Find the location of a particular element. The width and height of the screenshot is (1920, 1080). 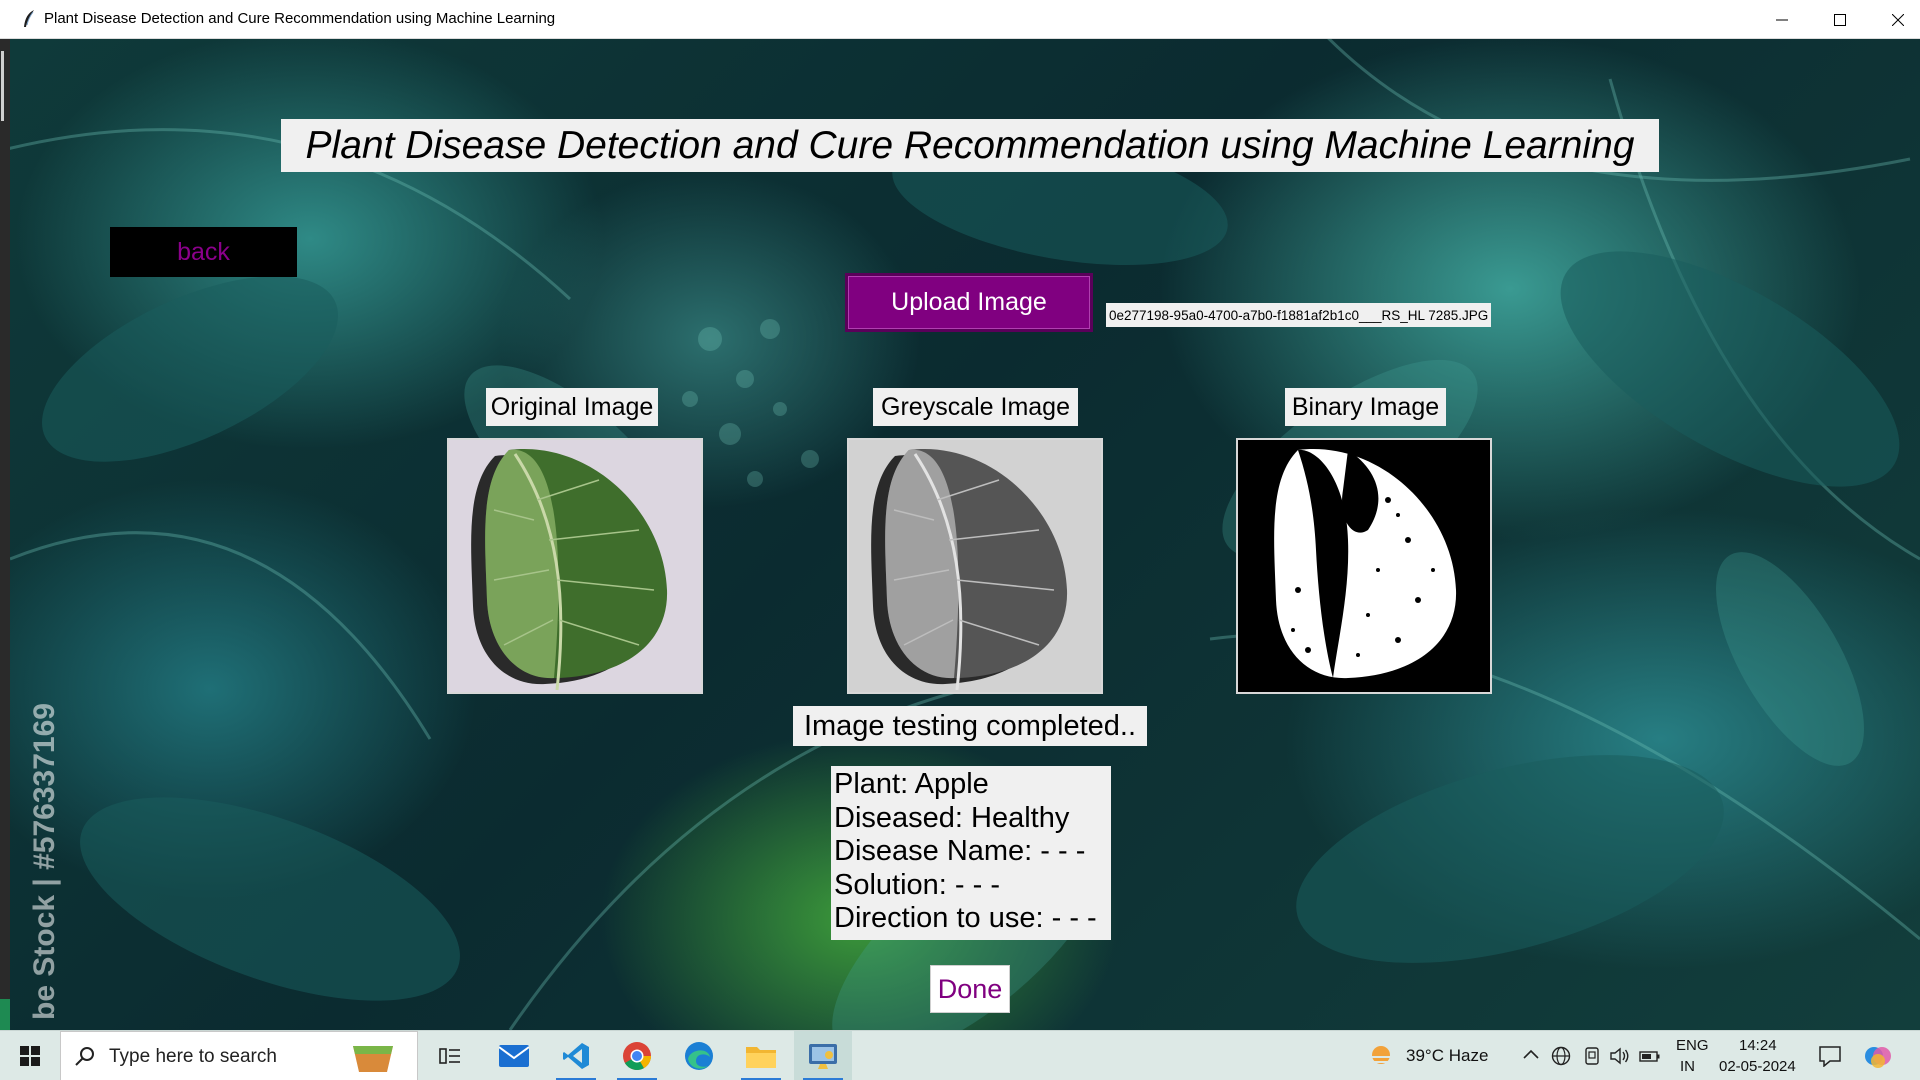

leaf-color-picture is located at coordinates (575, 566).